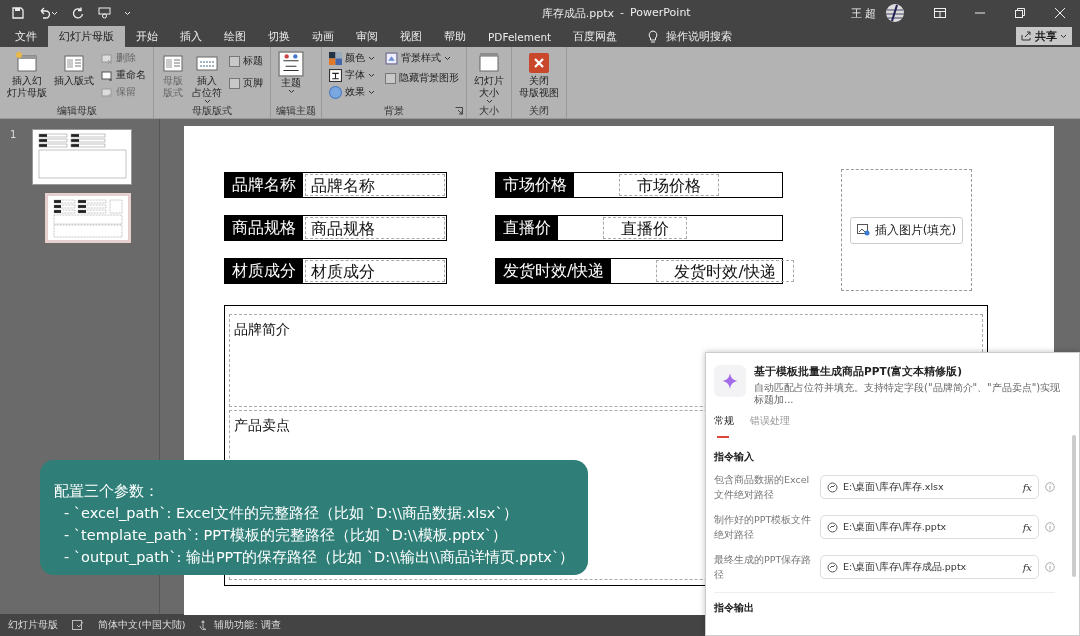 The width and height of the screenshot is (1080, 636). What do you see at coordinates (734, 457) in the screenshot?
I see `section-heading: 指令输入` at bounding box center [734, 457].